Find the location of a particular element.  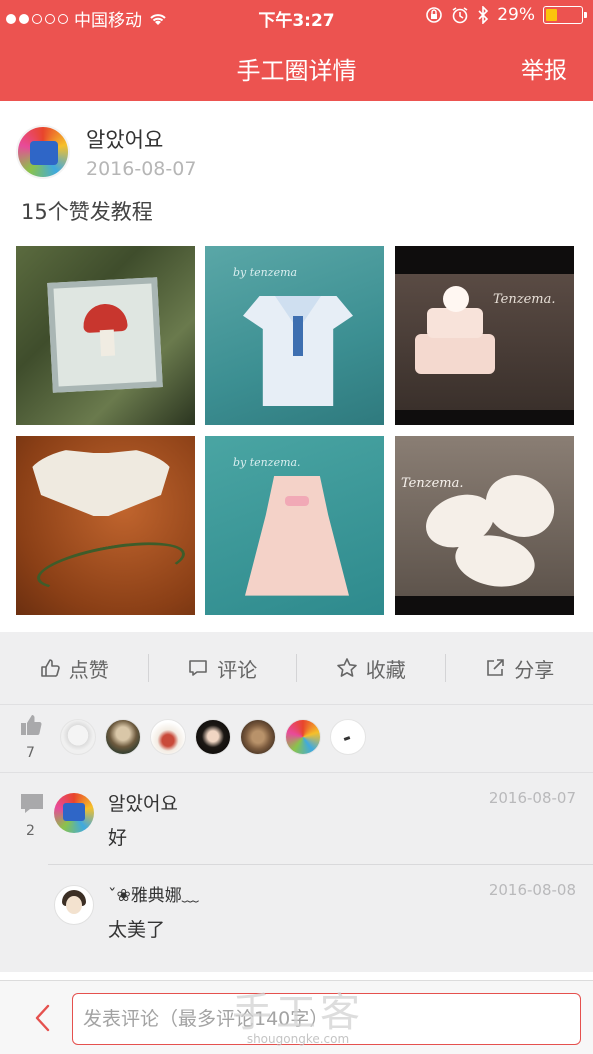

post-text: 15个赞发教程 is located at coordinates (87, 212).